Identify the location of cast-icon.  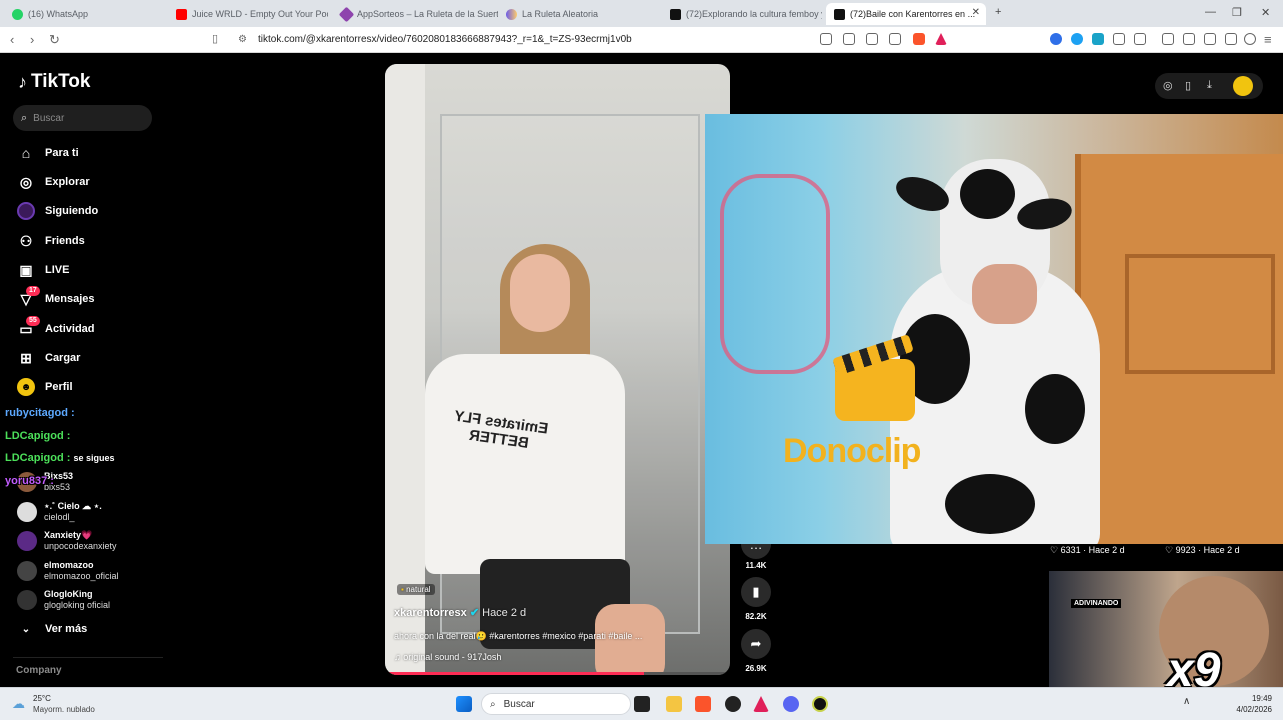
(872, 39).